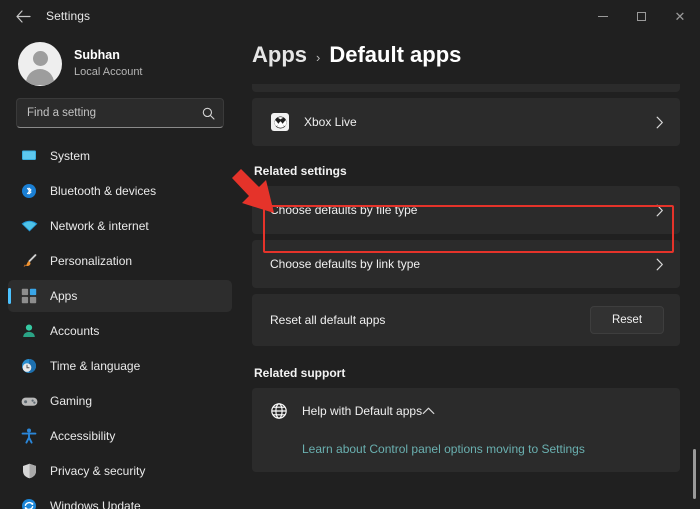 This screenshot has height=509, width=700. What do you see at coordinates (280, 122) in the screenshot?
I see `xbox-icon` at bounding box center [280, 122].